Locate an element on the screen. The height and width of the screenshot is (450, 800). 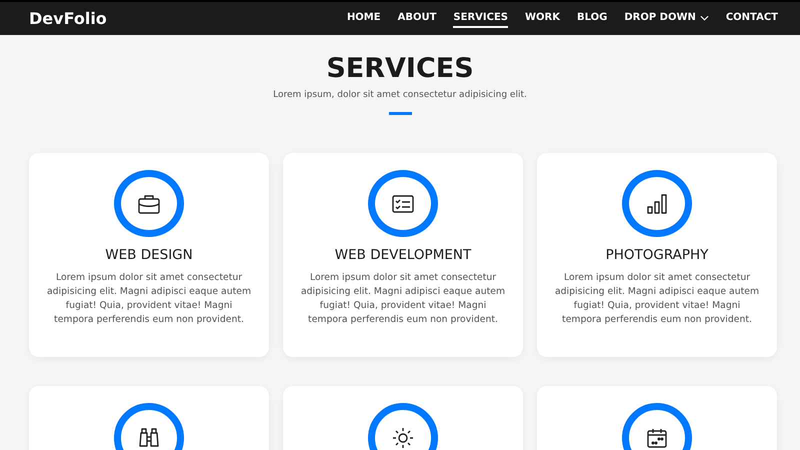
service-title: WEB DEVELOPMENT is located at coordinates (403, 255).